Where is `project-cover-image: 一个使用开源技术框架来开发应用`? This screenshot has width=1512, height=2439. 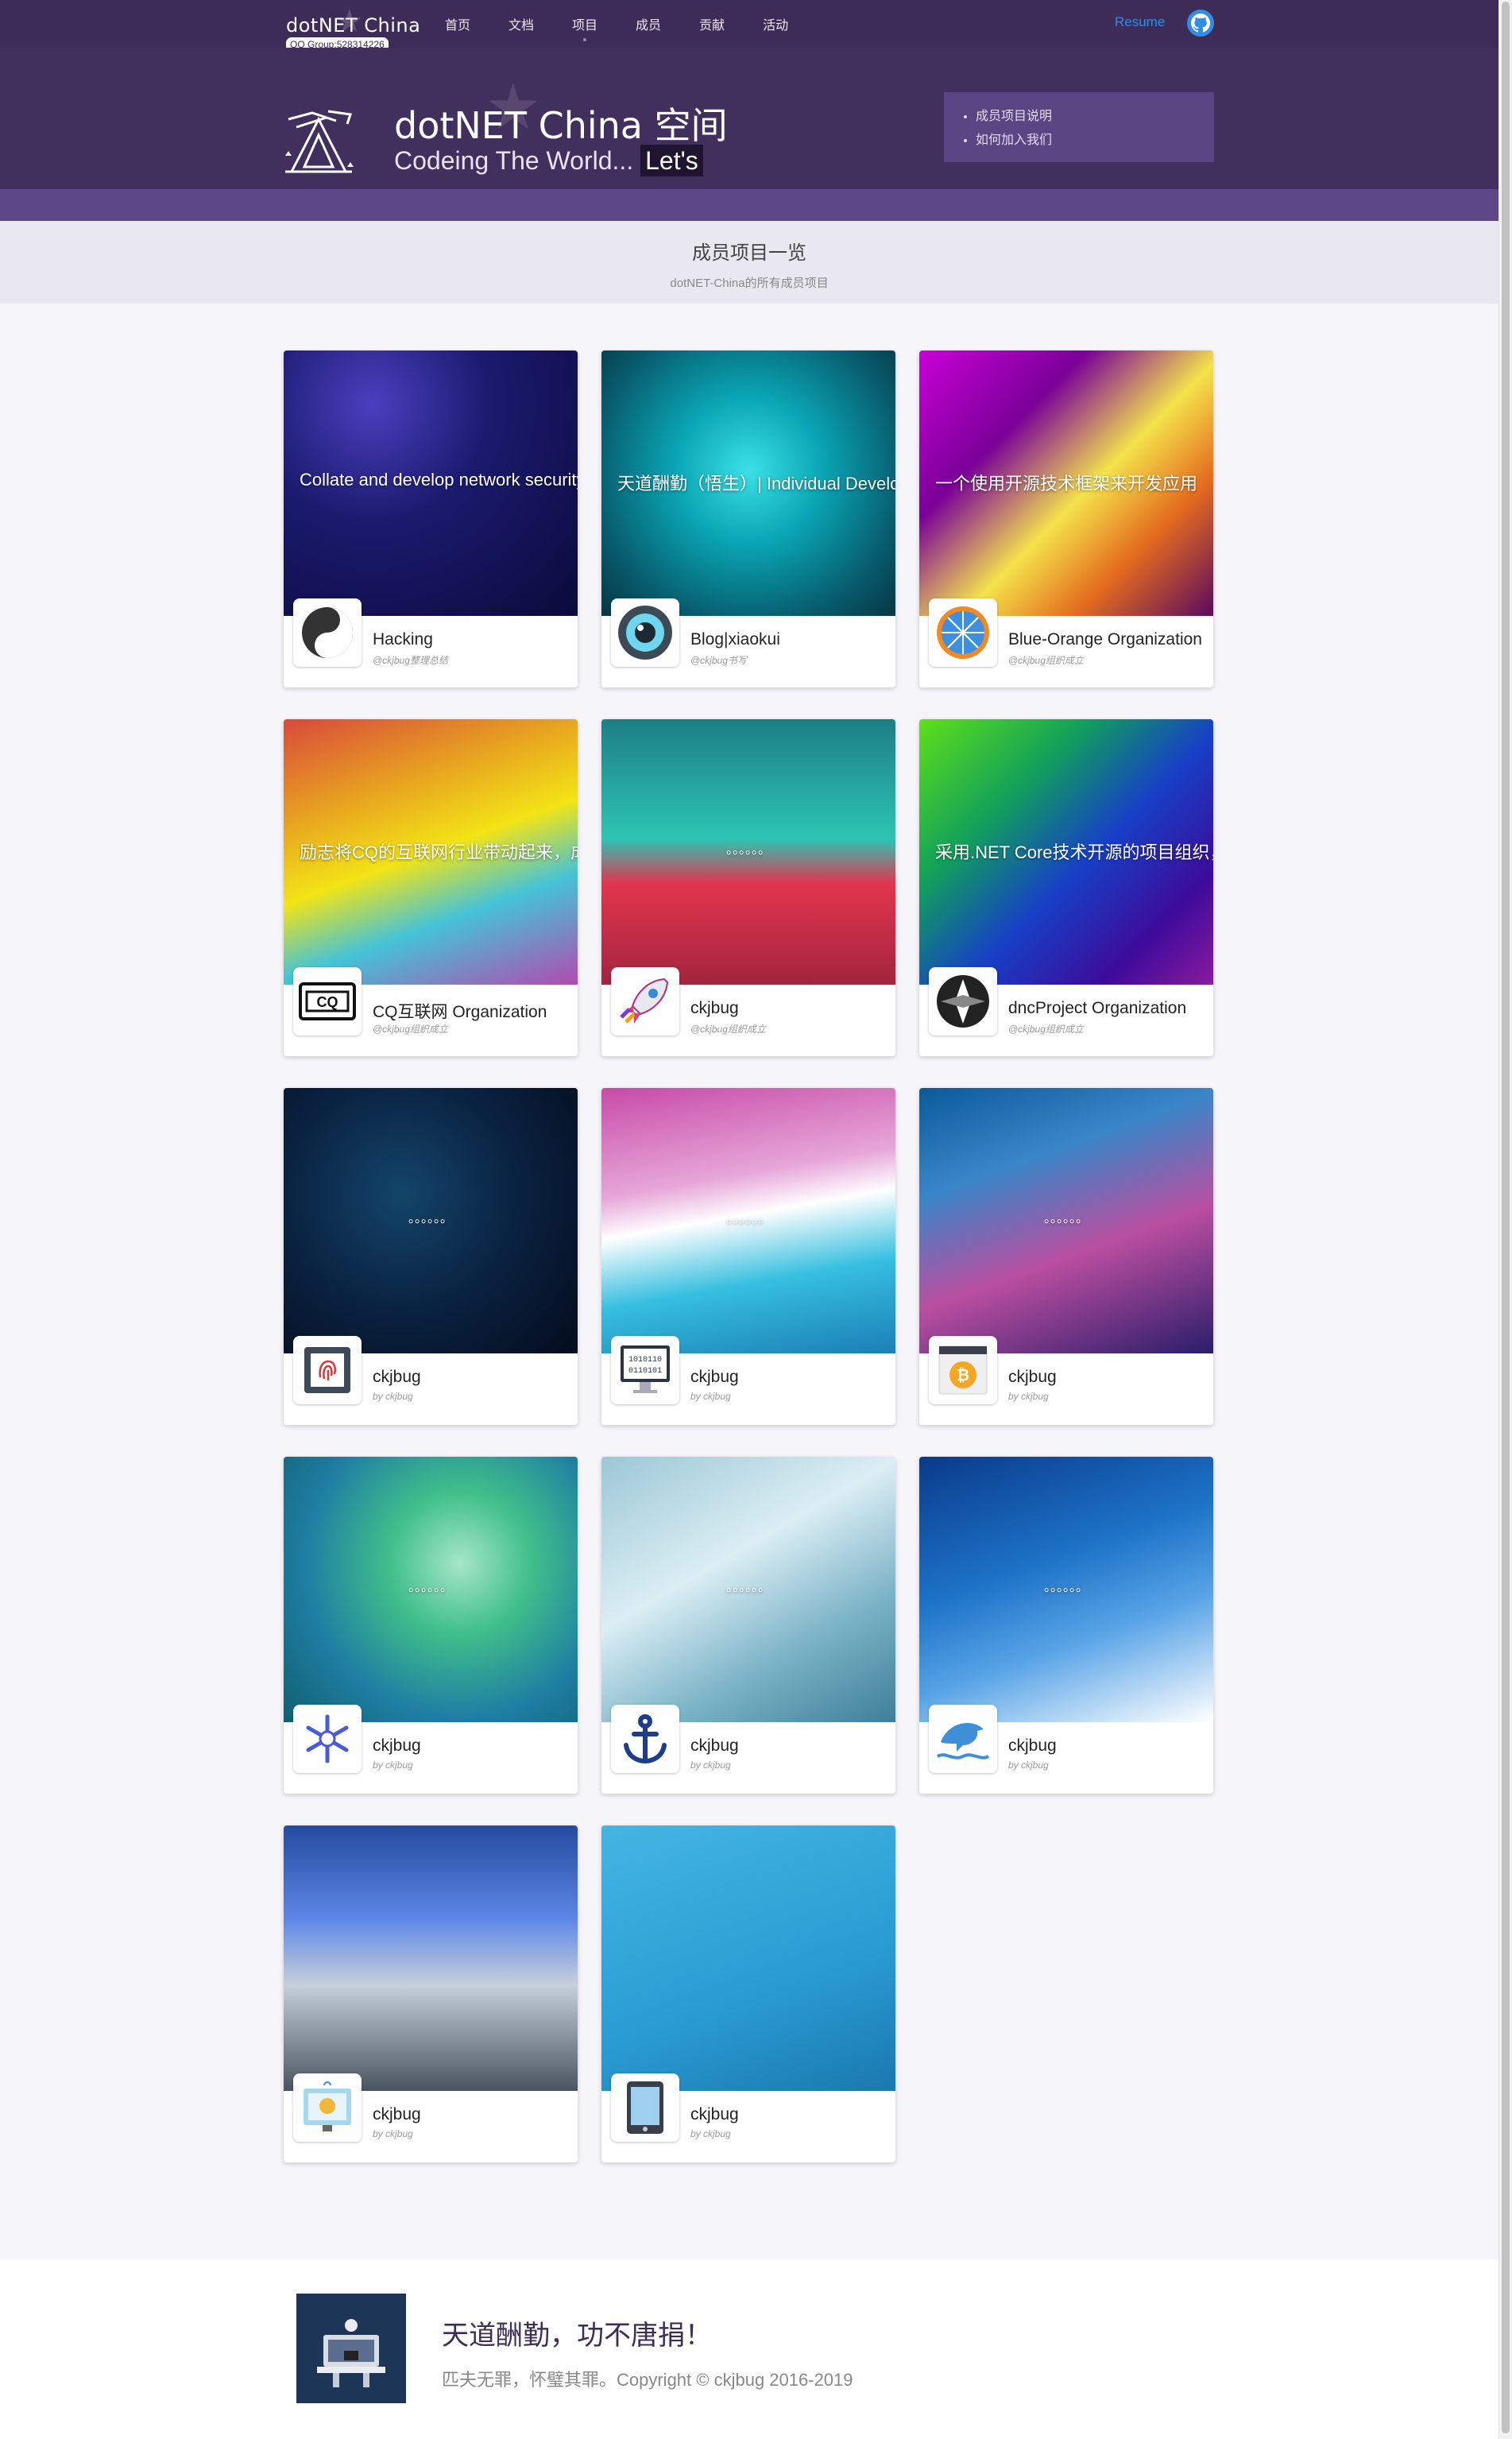 project-cover-image: 一个使用开源技术框架来开发应用 is located at coordinates (1066, 483).